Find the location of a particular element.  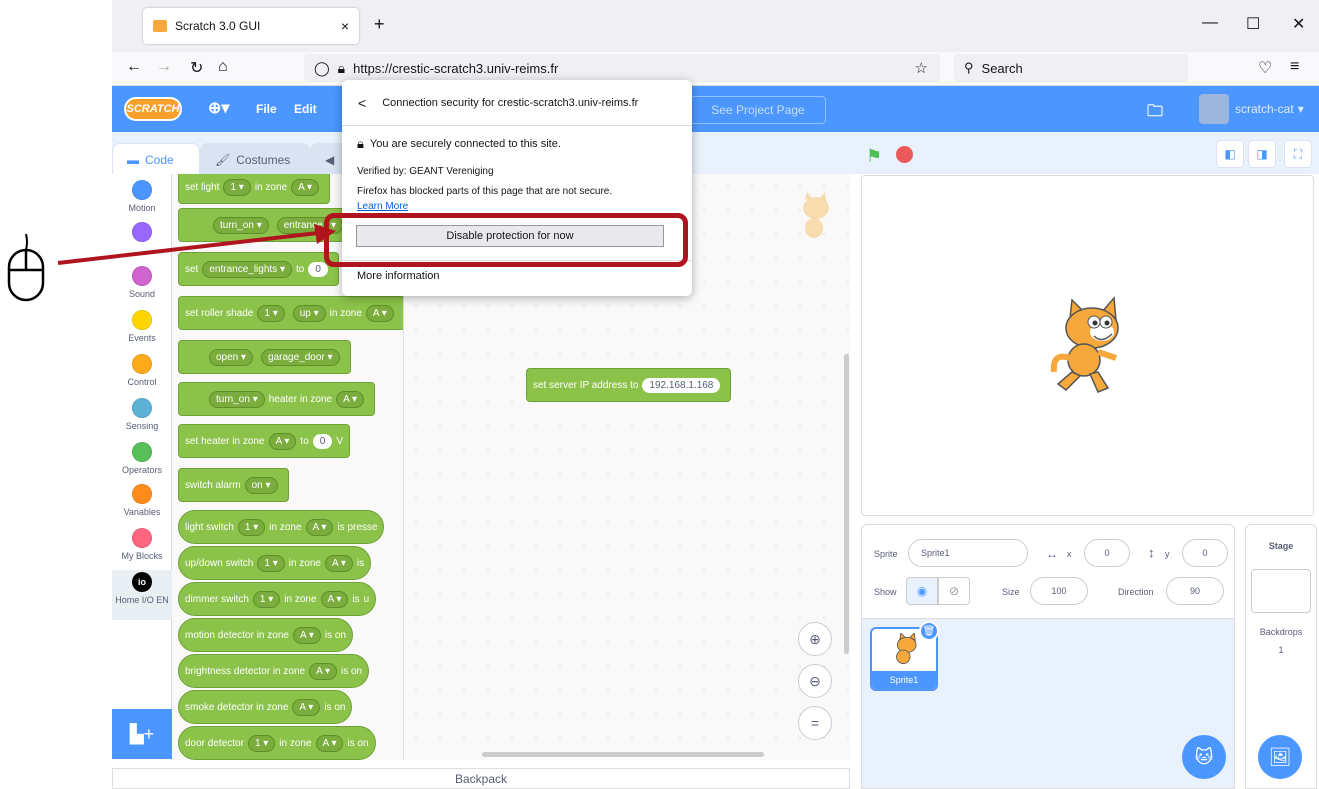

pocket-icon: ♡ is located at coordinates (1265, 68).